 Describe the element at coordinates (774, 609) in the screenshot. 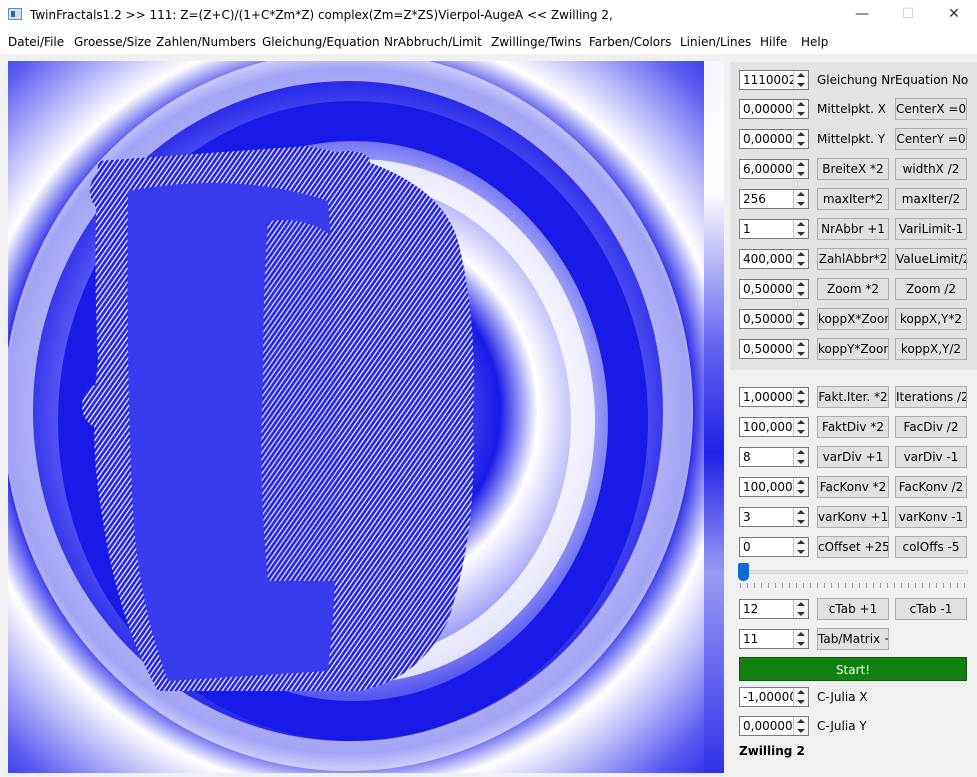

I see `ctab-spinbox: 12` at that location.